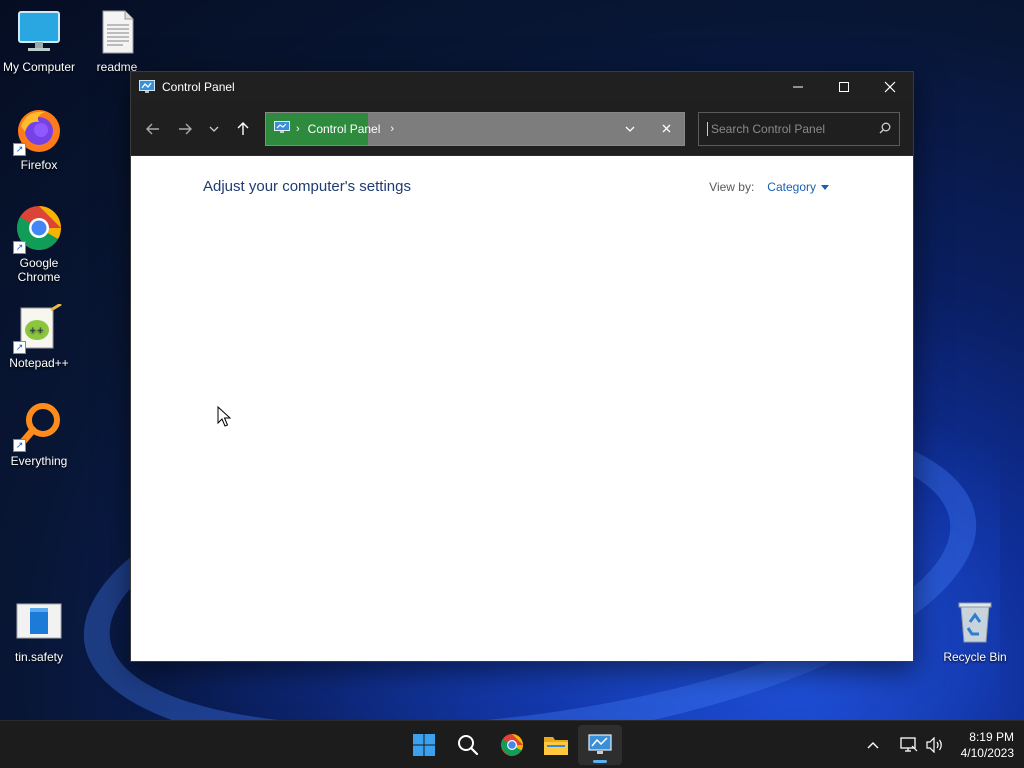  I want to click on taskbar-file-explorer-button, so click(556, 745).